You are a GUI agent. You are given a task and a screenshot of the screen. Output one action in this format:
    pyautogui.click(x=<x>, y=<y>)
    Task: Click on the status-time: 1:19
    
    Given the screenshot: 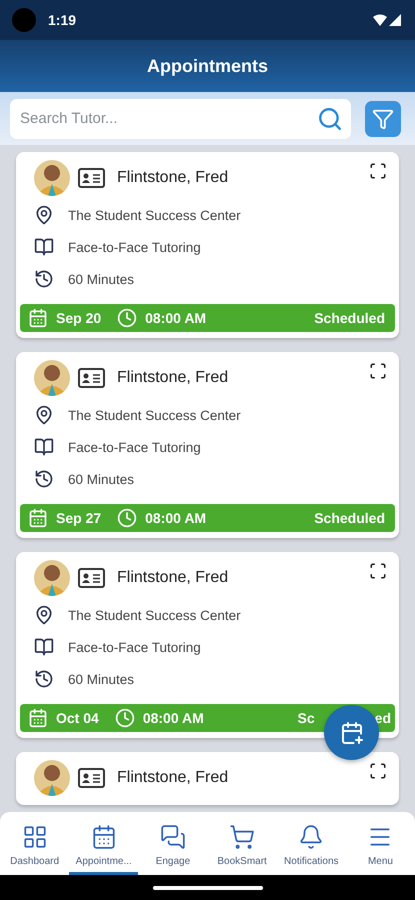 What is the action you would take?
    pyautogui.click(x=63, y=20)
    